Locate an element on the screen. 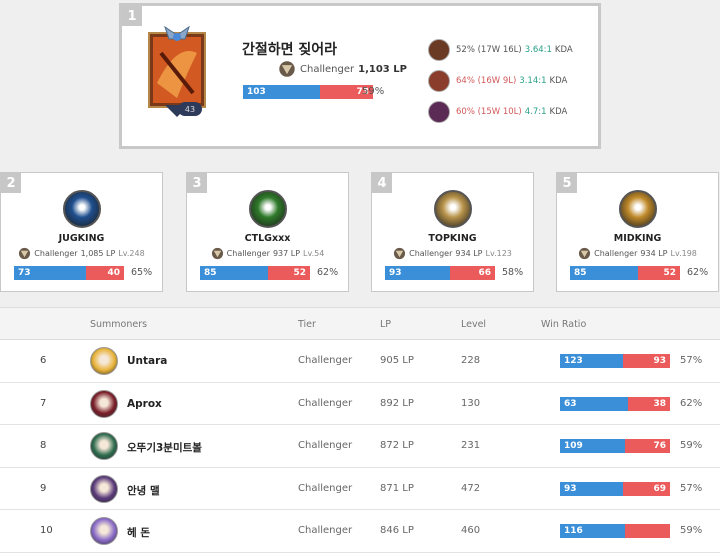 Image resolution: width=720 pixels, height=553 pixels. wins-count: 85 is located at coordinates (210, 273).